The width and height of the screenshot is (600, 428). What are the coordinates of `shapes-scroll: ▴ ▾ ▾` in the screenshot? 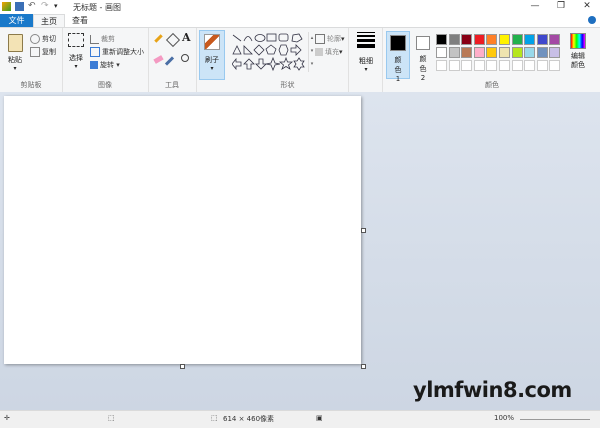 It's located at (311, 52).